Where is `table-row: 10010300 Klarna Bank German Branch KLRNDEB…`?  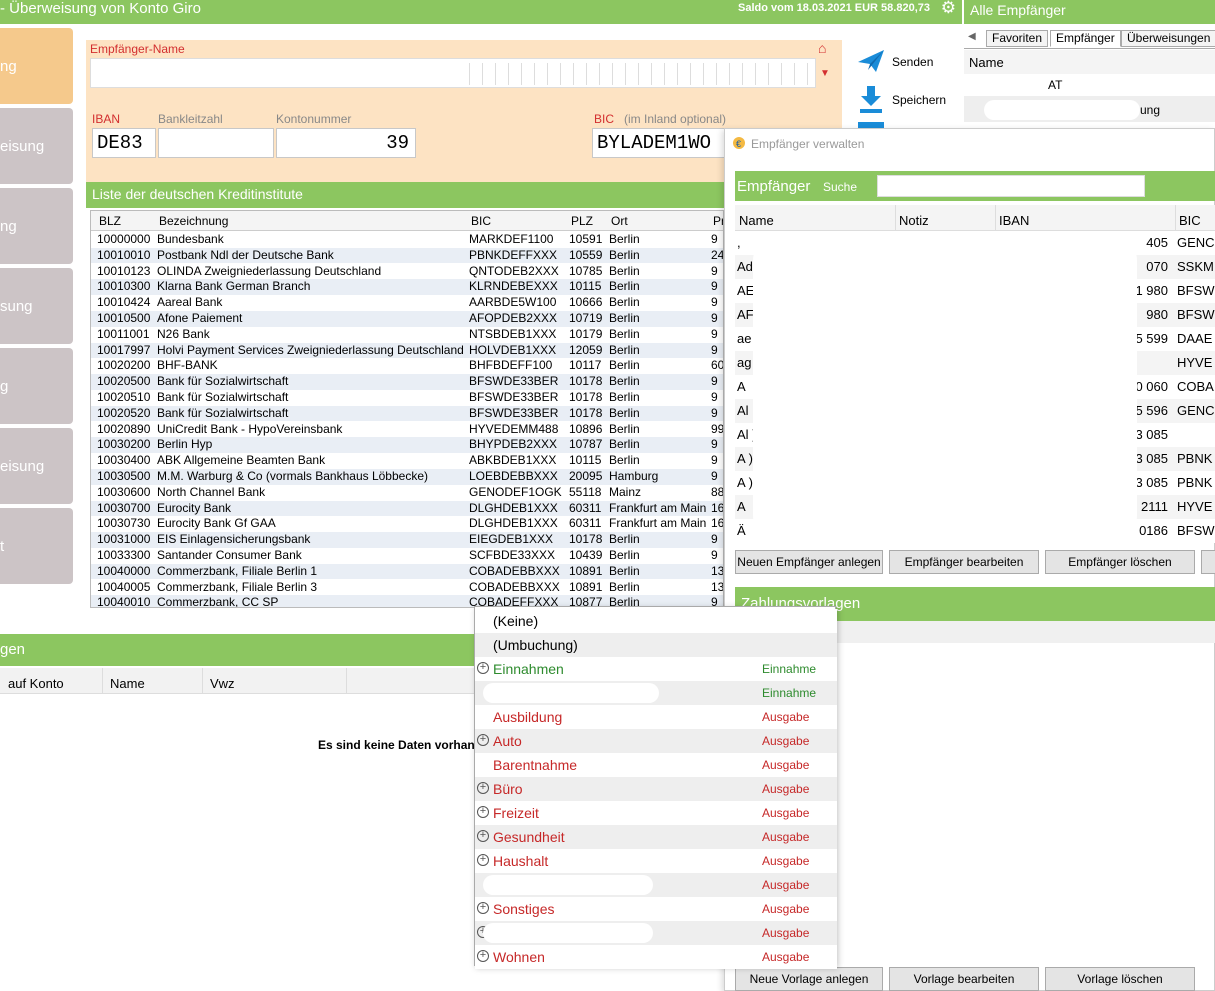 table-row: 10010300 Klarna Bank German Branch KLRNDEB… is located at coordinates (407, 287).